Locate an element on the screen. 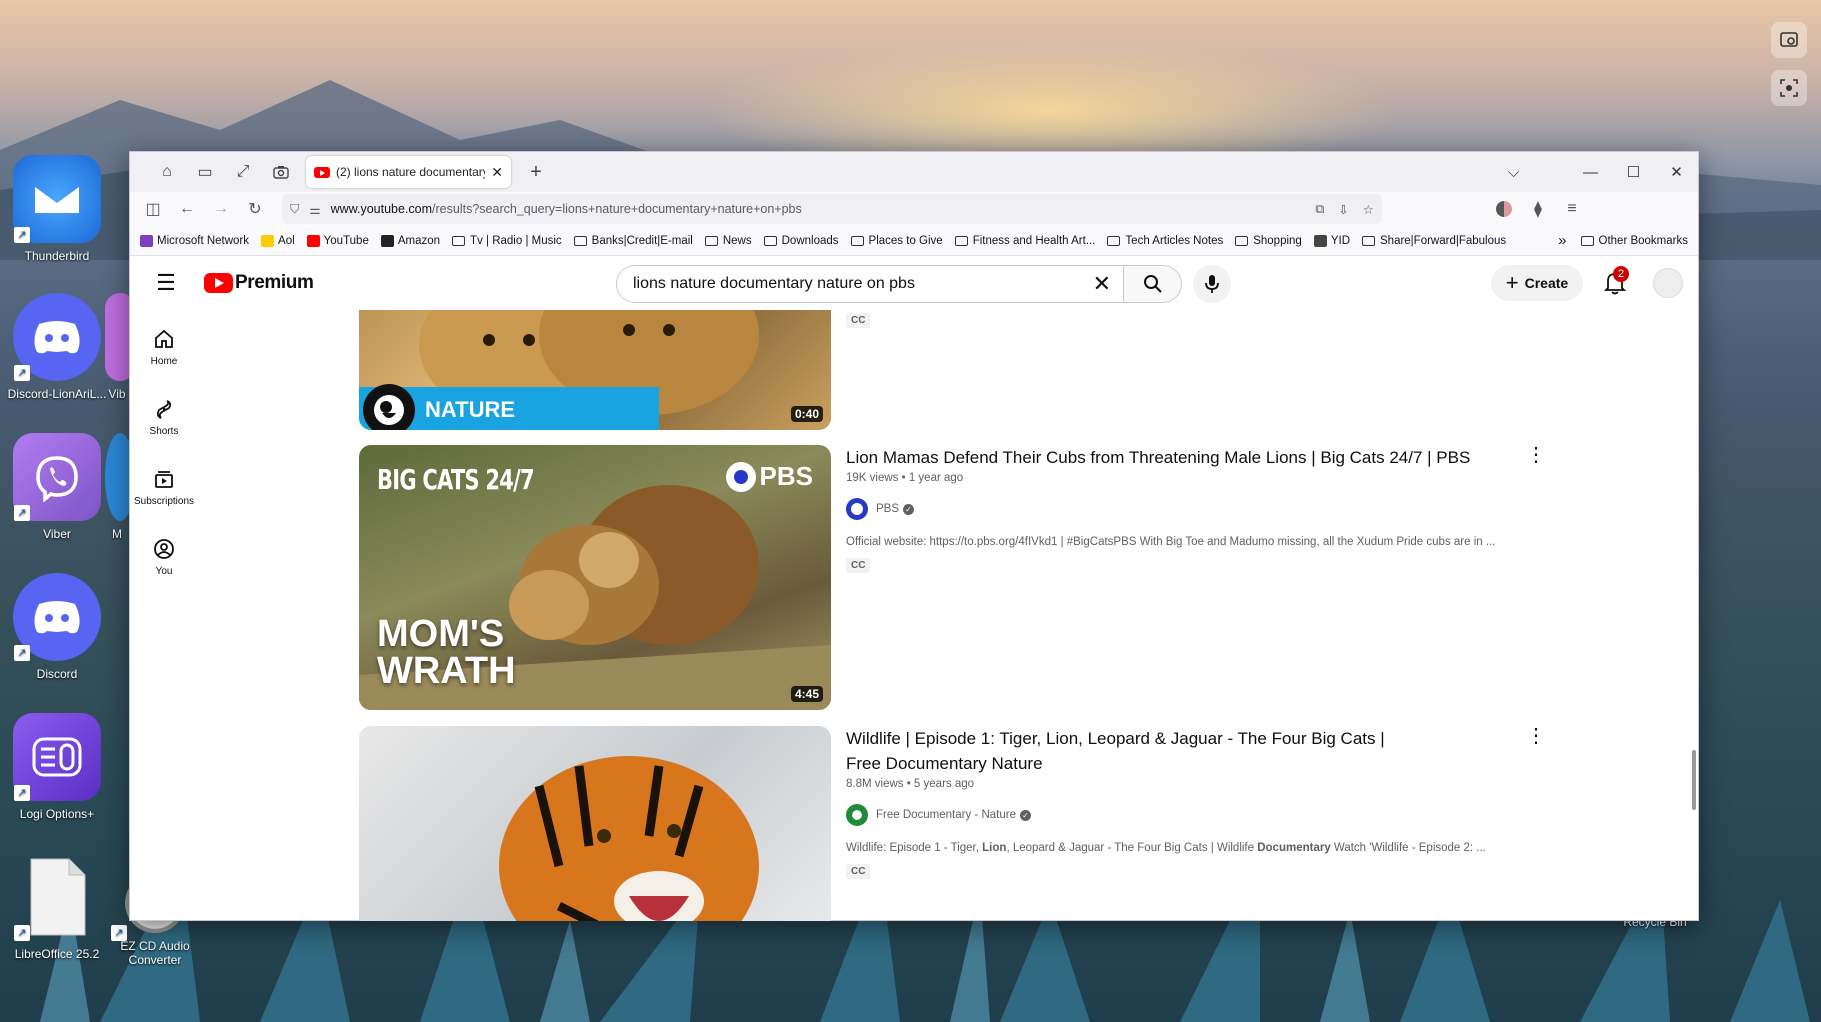 The image size is (1821, 1022). rail-item-shorts: Shorts is located at coordinates (164, 417).